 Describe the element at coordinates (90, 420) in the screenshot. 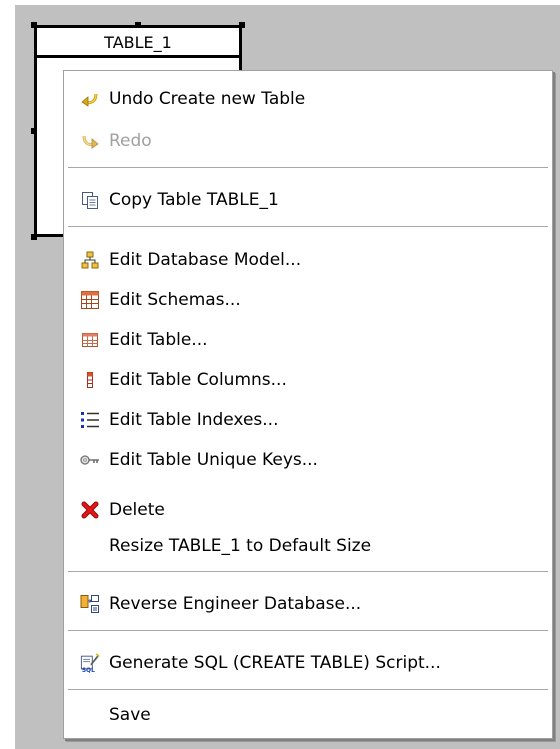

I see `index-list-icon` at that location.